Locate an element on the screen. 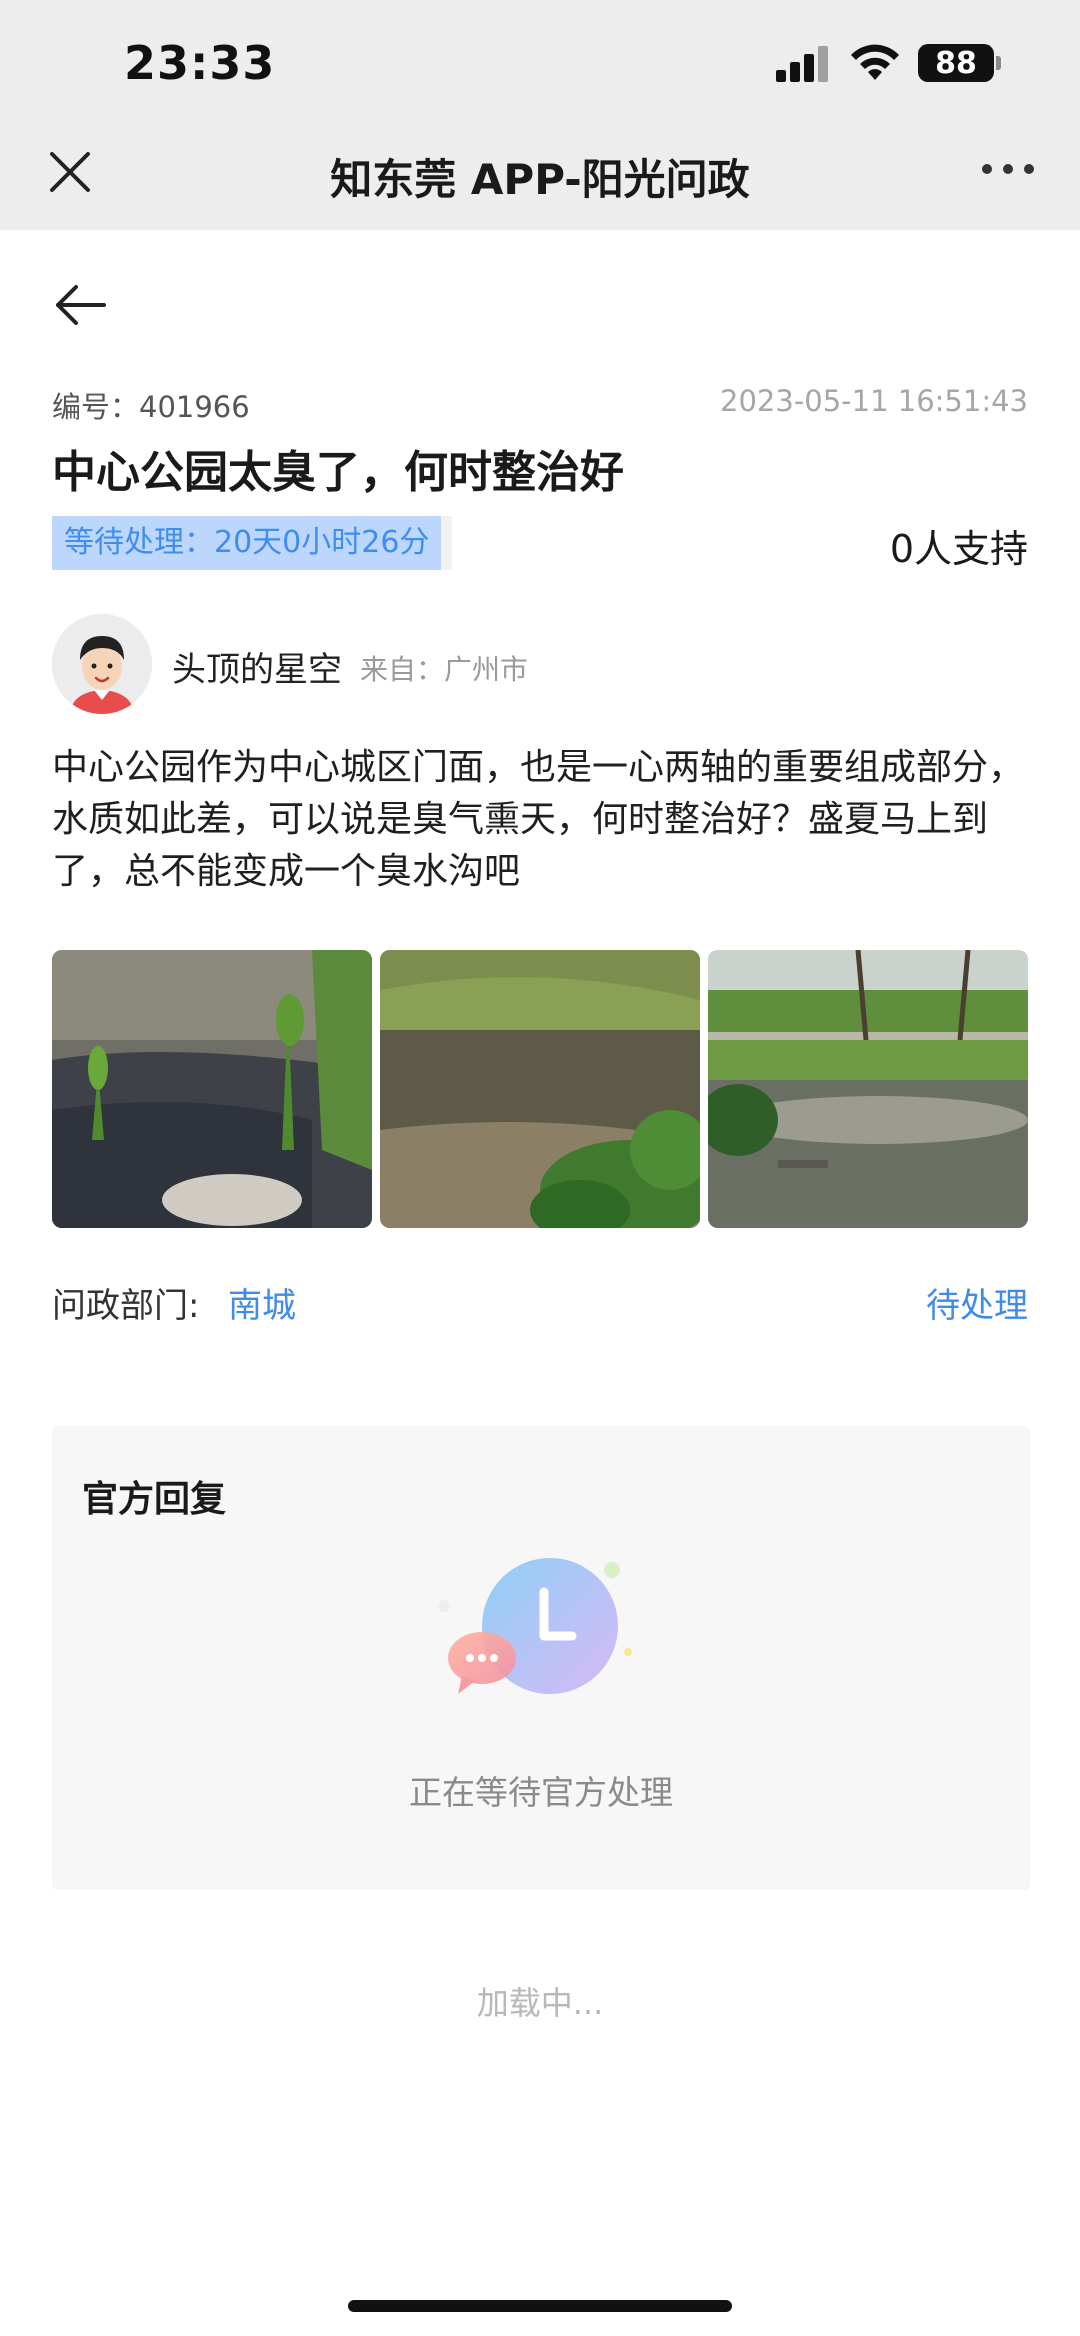 The image size is (1080, 2336). back-arrow-icon is located at coordinates (81, 305).